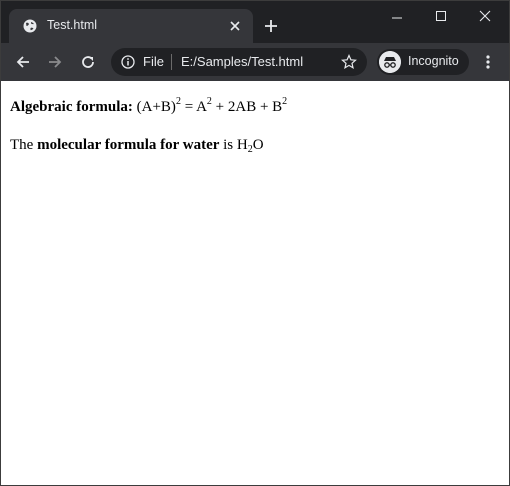  Describe the element at coordinates (55, 62) in the screenshot. I see `forward-icon` at that location.